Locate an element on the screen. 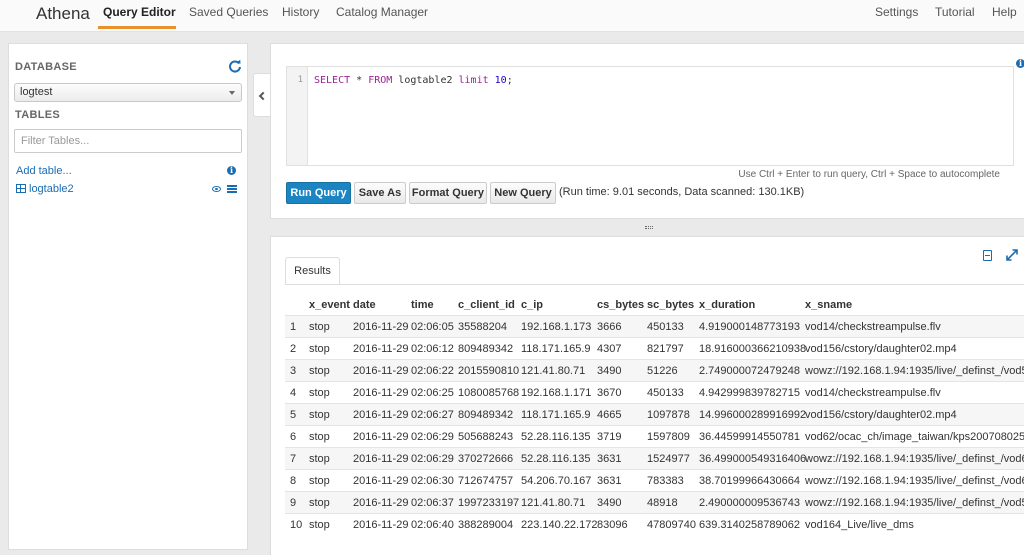 This screenshot has height=555, width=1024. app-brand: Athena is located at coordinates (63, 14).